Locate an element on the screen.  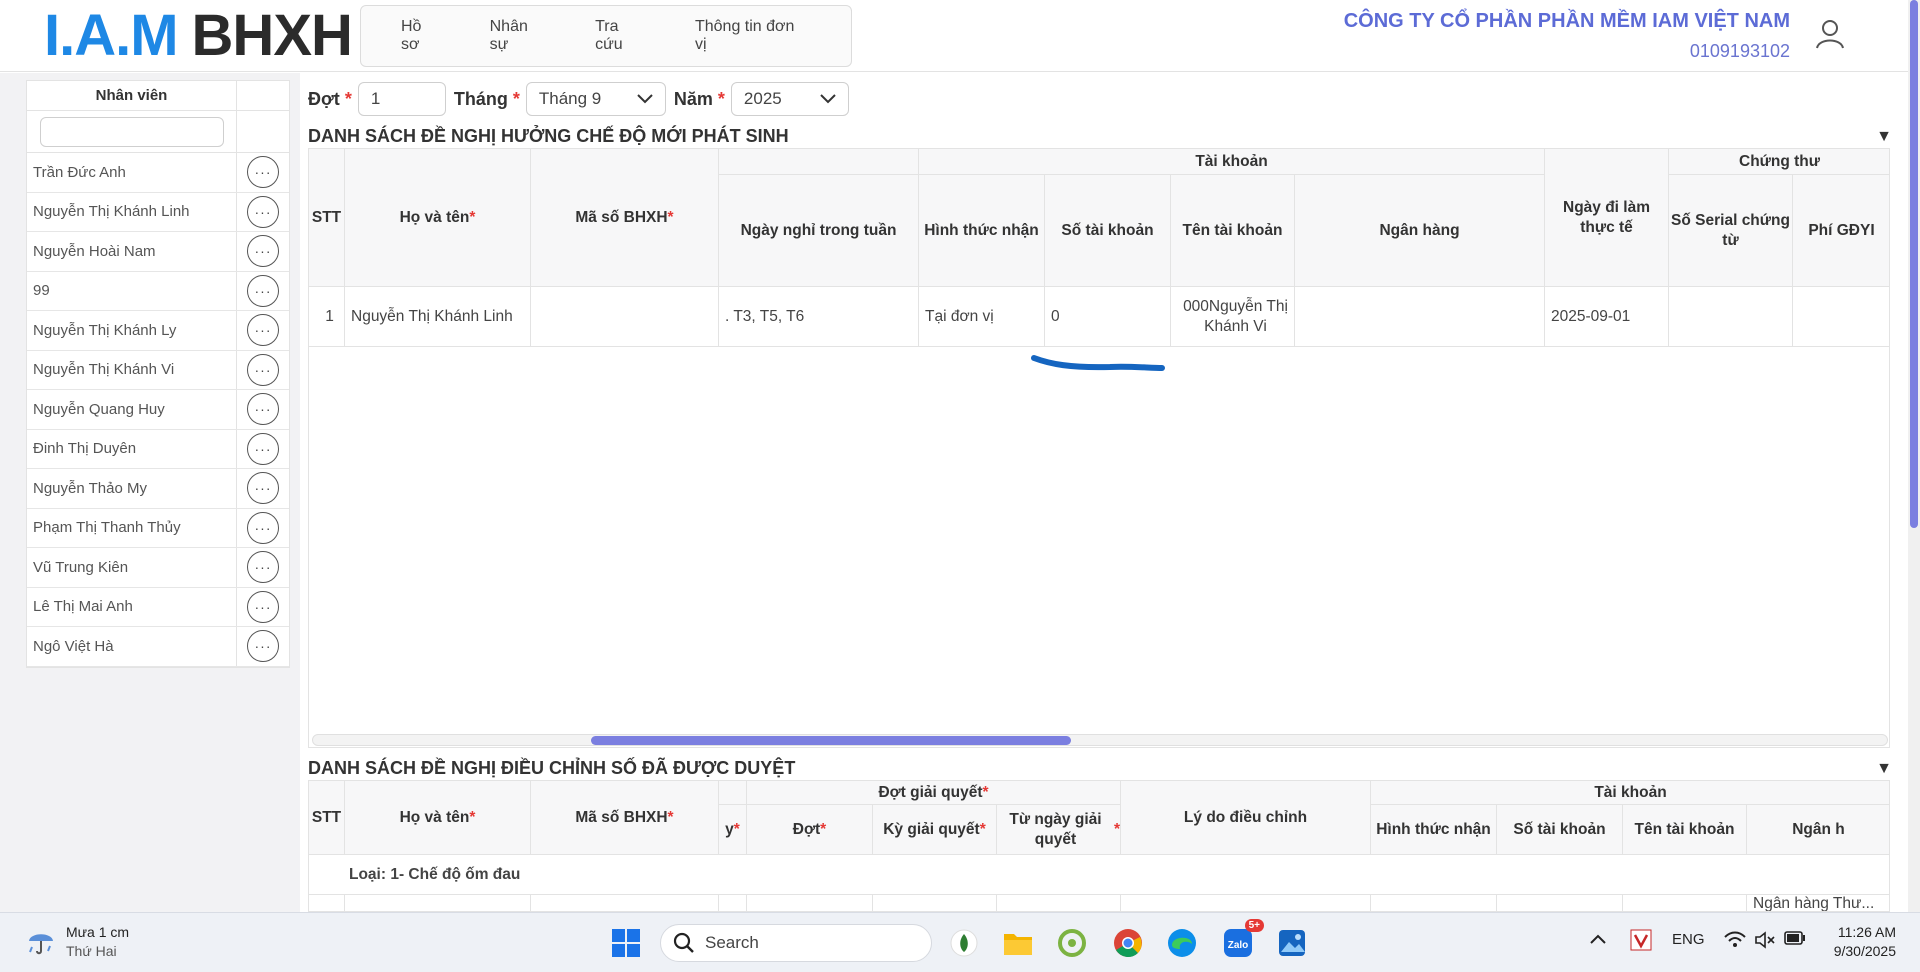
employee-row: Đinh Thị Duyên ··· is located at coordinates (158, 449).